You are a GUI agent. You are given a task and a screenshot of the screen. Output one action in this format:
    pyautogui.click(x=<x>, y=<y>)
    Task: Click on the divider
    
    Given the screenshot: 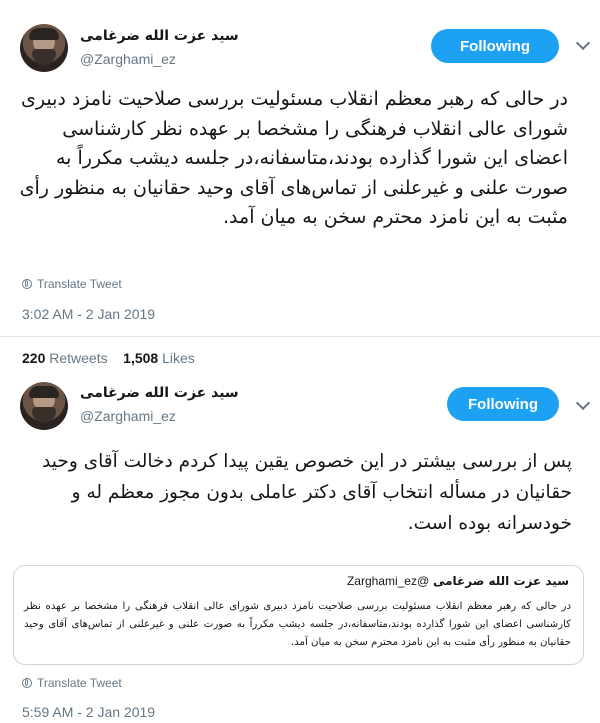 What is the action you would take?
    pyautogui.click(x=300, y=336)
    